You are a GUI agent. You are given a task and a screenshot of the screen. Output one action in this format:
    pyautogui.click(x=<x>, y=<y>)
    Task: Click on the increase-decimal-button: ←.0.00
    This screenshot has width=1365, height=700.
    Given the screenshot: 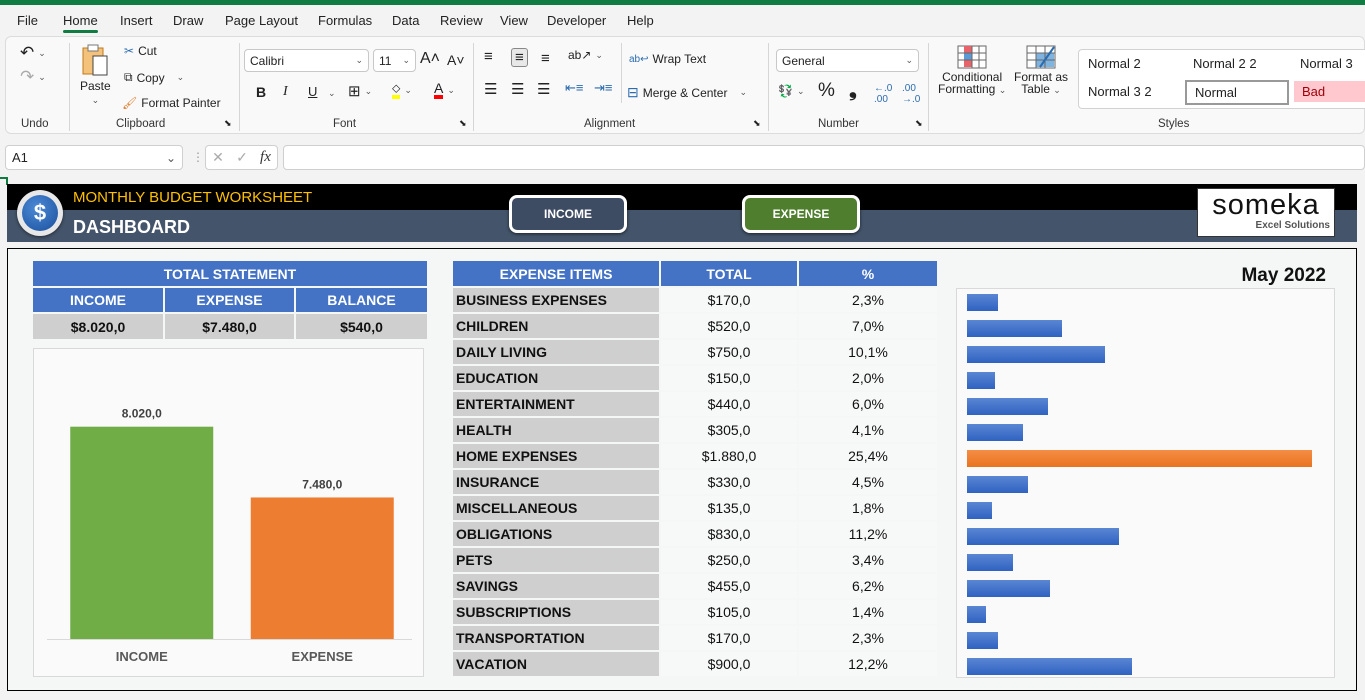 What is the action you would take?
    pyautogui.click(x=883, y=94)
    